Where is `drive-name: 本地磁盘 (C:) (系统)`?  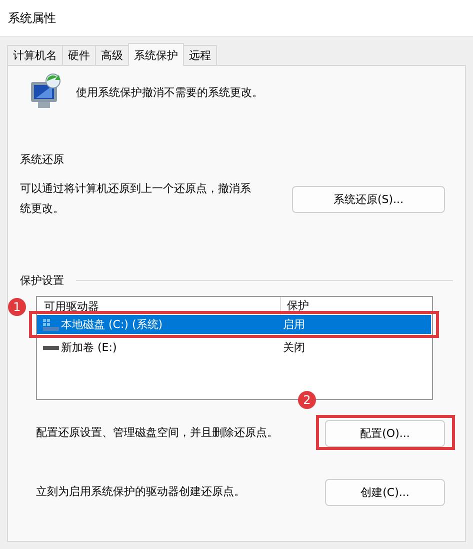
drive-name: 本地磁盘 (C:) (系统) is located at coordinates (112, 324).